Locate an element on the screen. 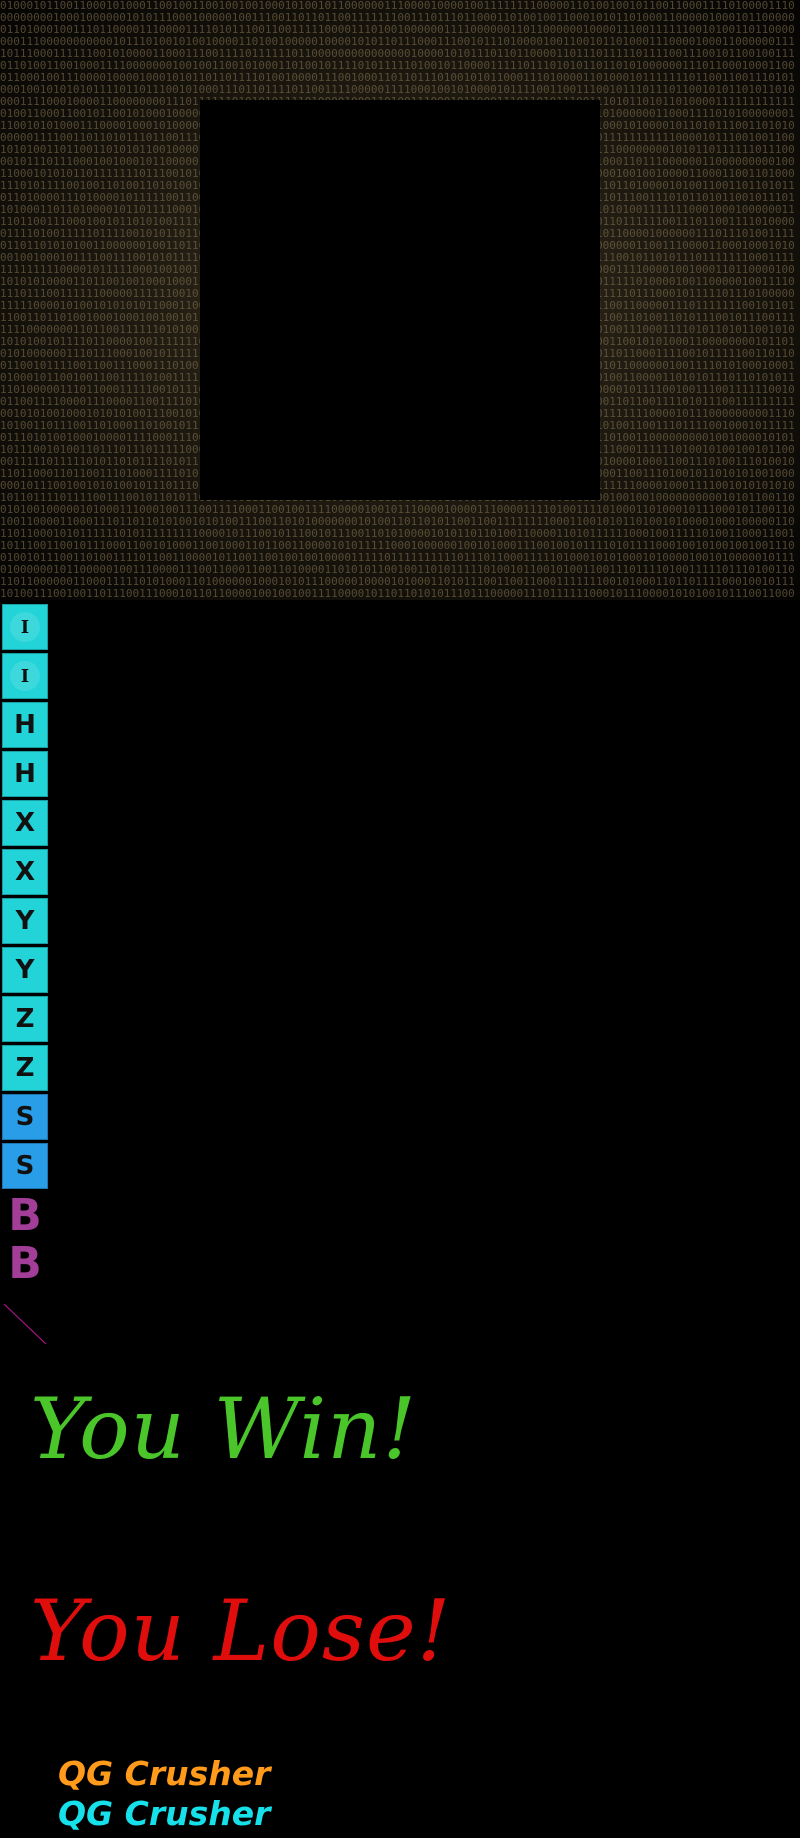 The height and width of the screenshot is (1838, 800). game-logo-orange: QG Crusher is located at coordinates (164, 1773).